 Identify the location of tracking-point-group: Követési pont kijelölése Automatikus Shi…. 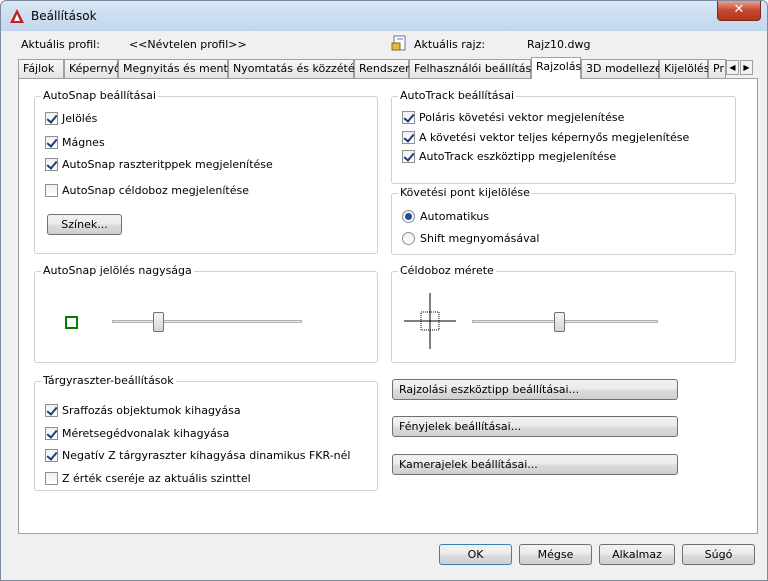
(563, 220).